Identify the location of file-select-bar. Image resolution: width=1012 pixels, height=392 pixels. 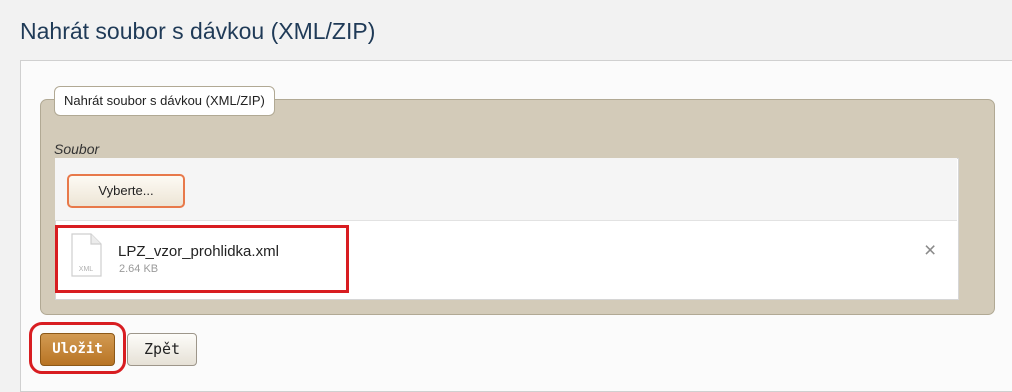
(506, 189).